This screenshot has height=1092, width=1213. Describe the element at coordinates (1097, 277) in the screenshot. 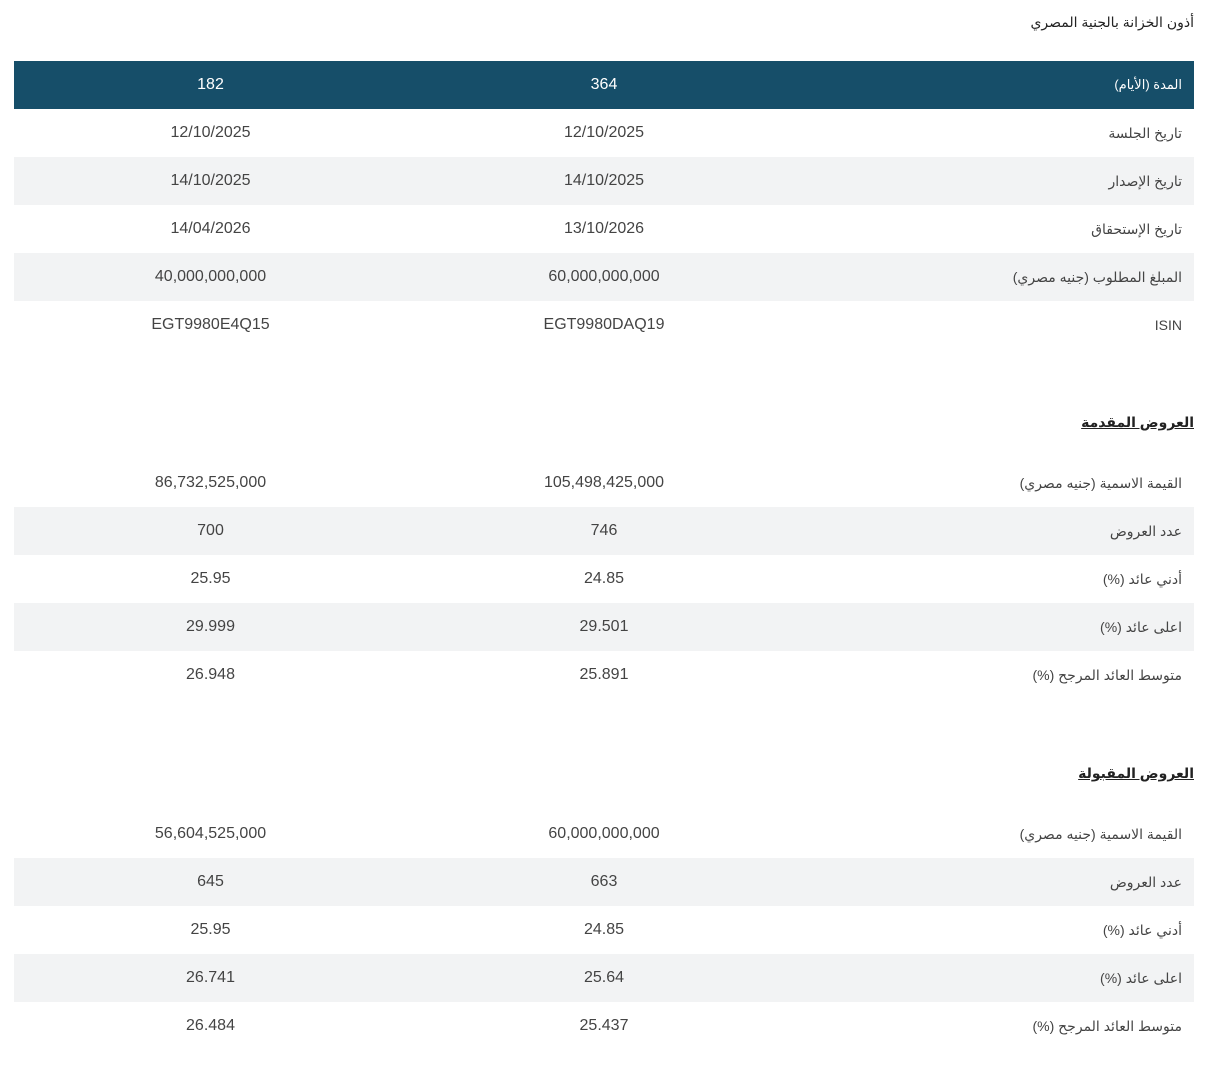

I see `row-label: المبلغ المطلوب (جنيه مصري)` at that location.